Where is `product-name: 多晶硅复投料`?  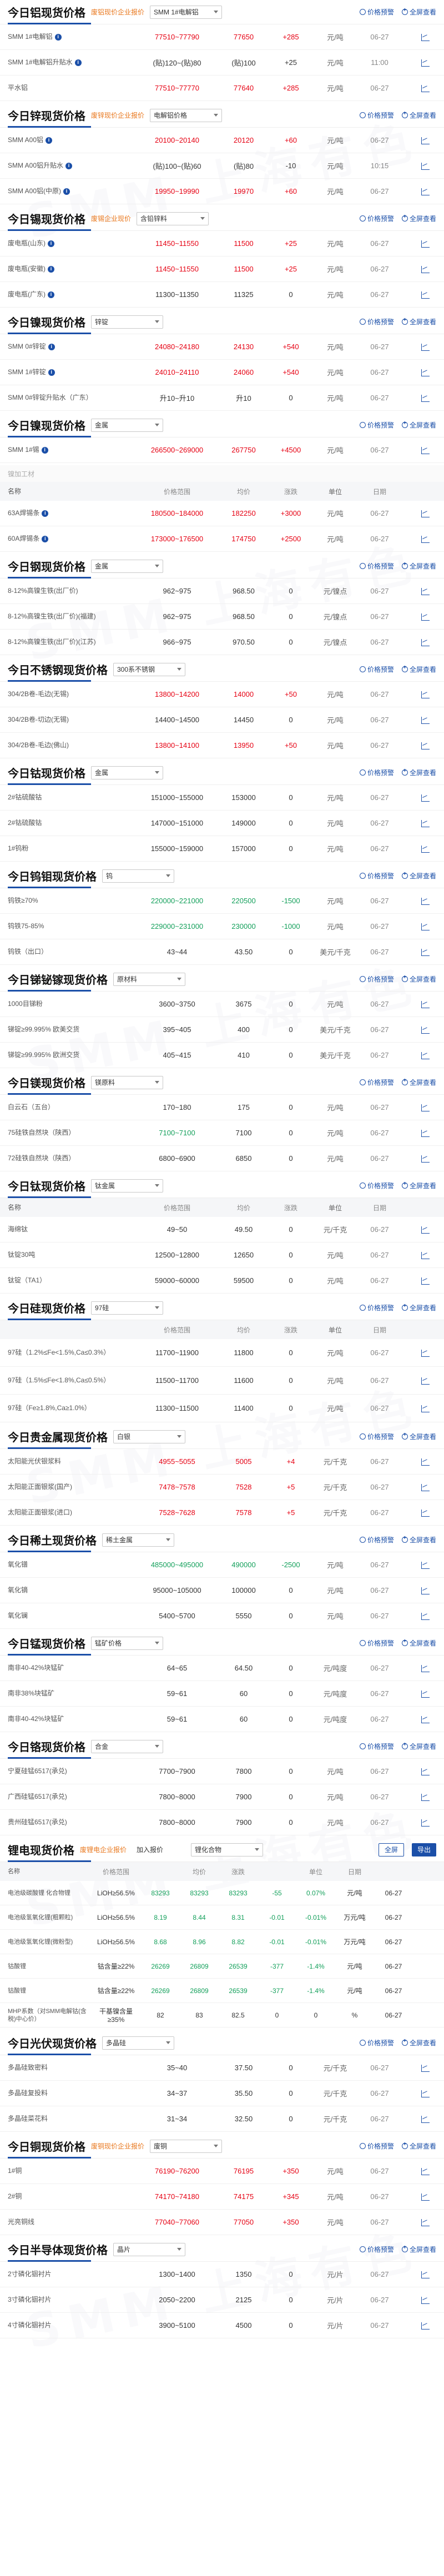 product-name: 多晶硅复投料 is located at coordinates (71, 2093).